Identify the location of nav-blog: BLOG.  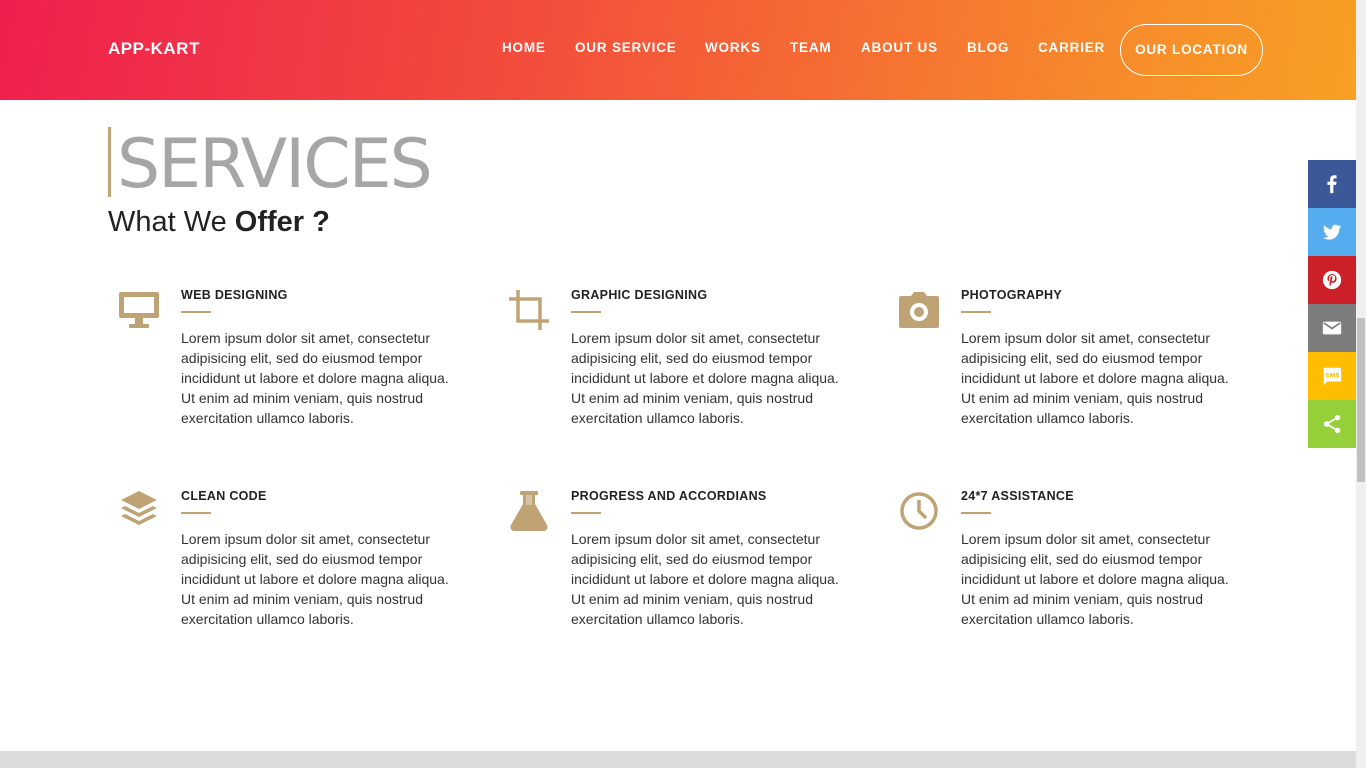
(988, 47).